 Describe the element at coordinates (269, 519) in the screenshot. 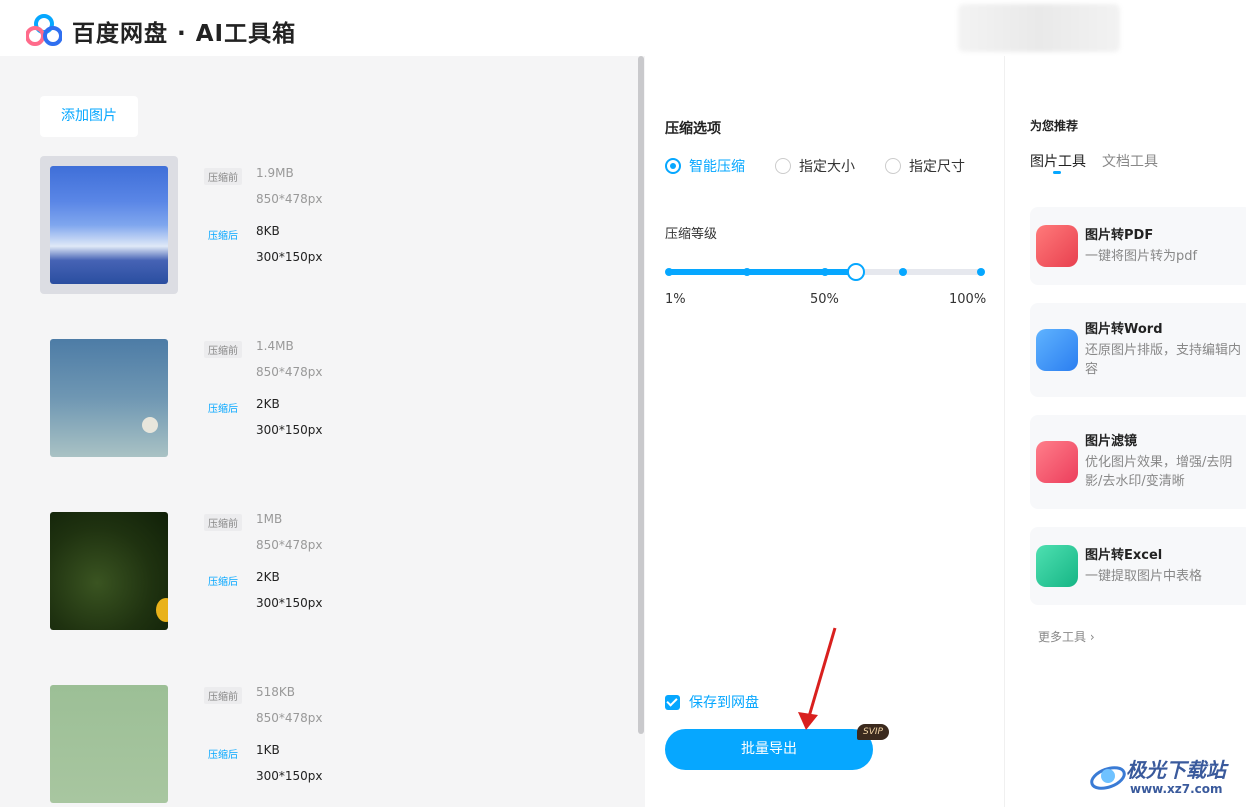

I see `before-size: 1MB` at that location.